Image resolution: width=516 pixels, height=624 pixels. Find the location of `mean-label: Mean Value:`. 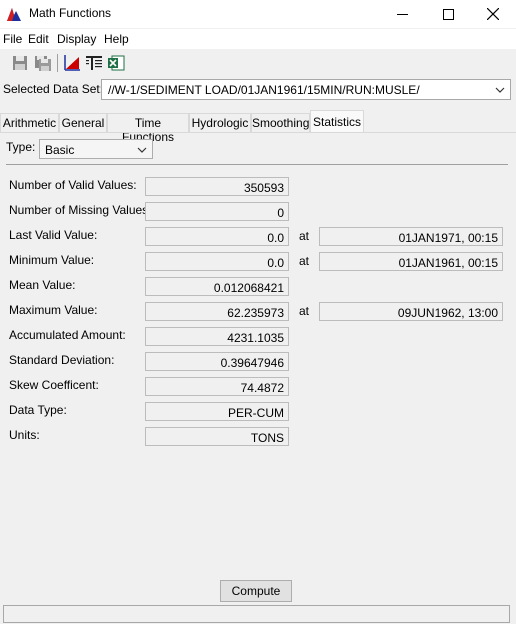

mean-label: Mean Value: is located at coordinates (42, 285).